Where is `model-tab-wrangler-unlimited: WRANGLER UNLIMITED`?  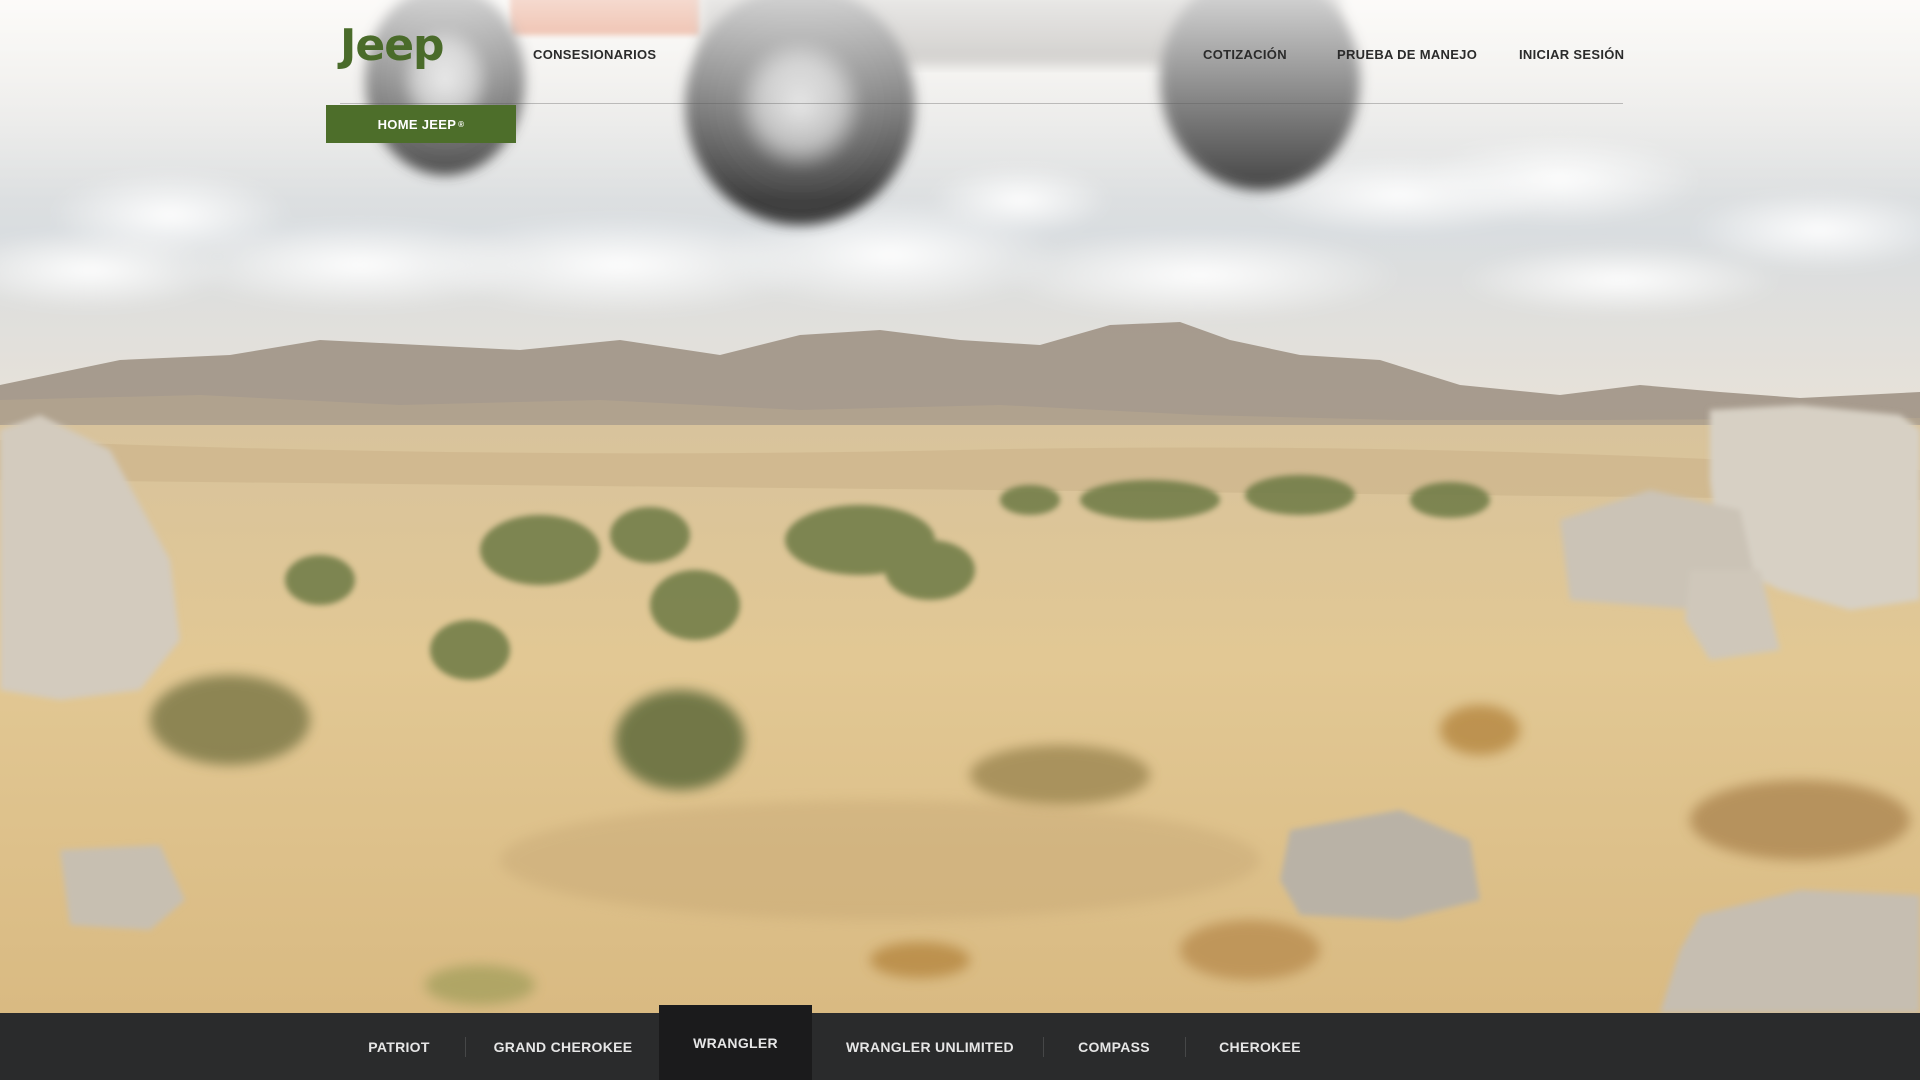
model-tab-wrangler-unlimited: WRANGLER UNLIMITED is located at coordinates (930, 1046).